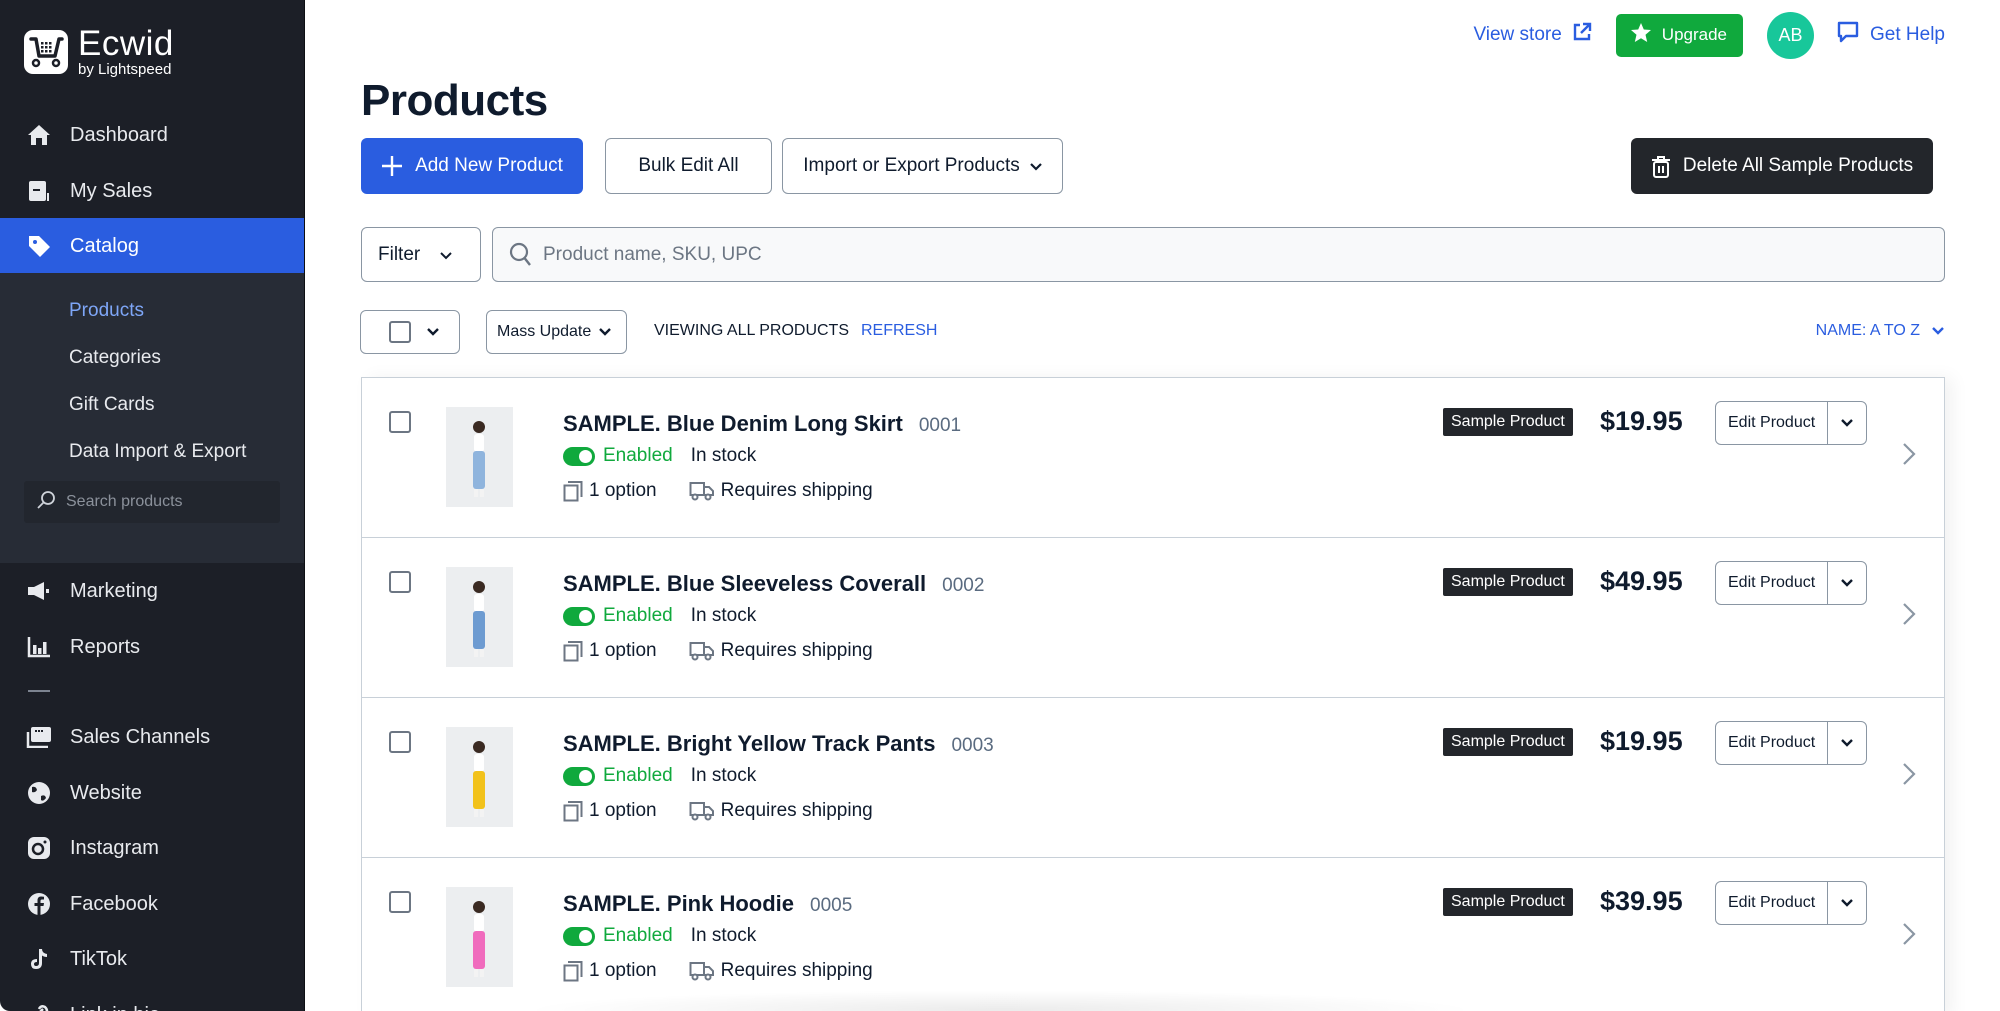 The width and height of the screenshot is (2000, 1011). What do you see at coordinates (152, 904) in the screenshot?
I see `sidebar-item-facebook: Facebook` at bounding box center [152, 904].